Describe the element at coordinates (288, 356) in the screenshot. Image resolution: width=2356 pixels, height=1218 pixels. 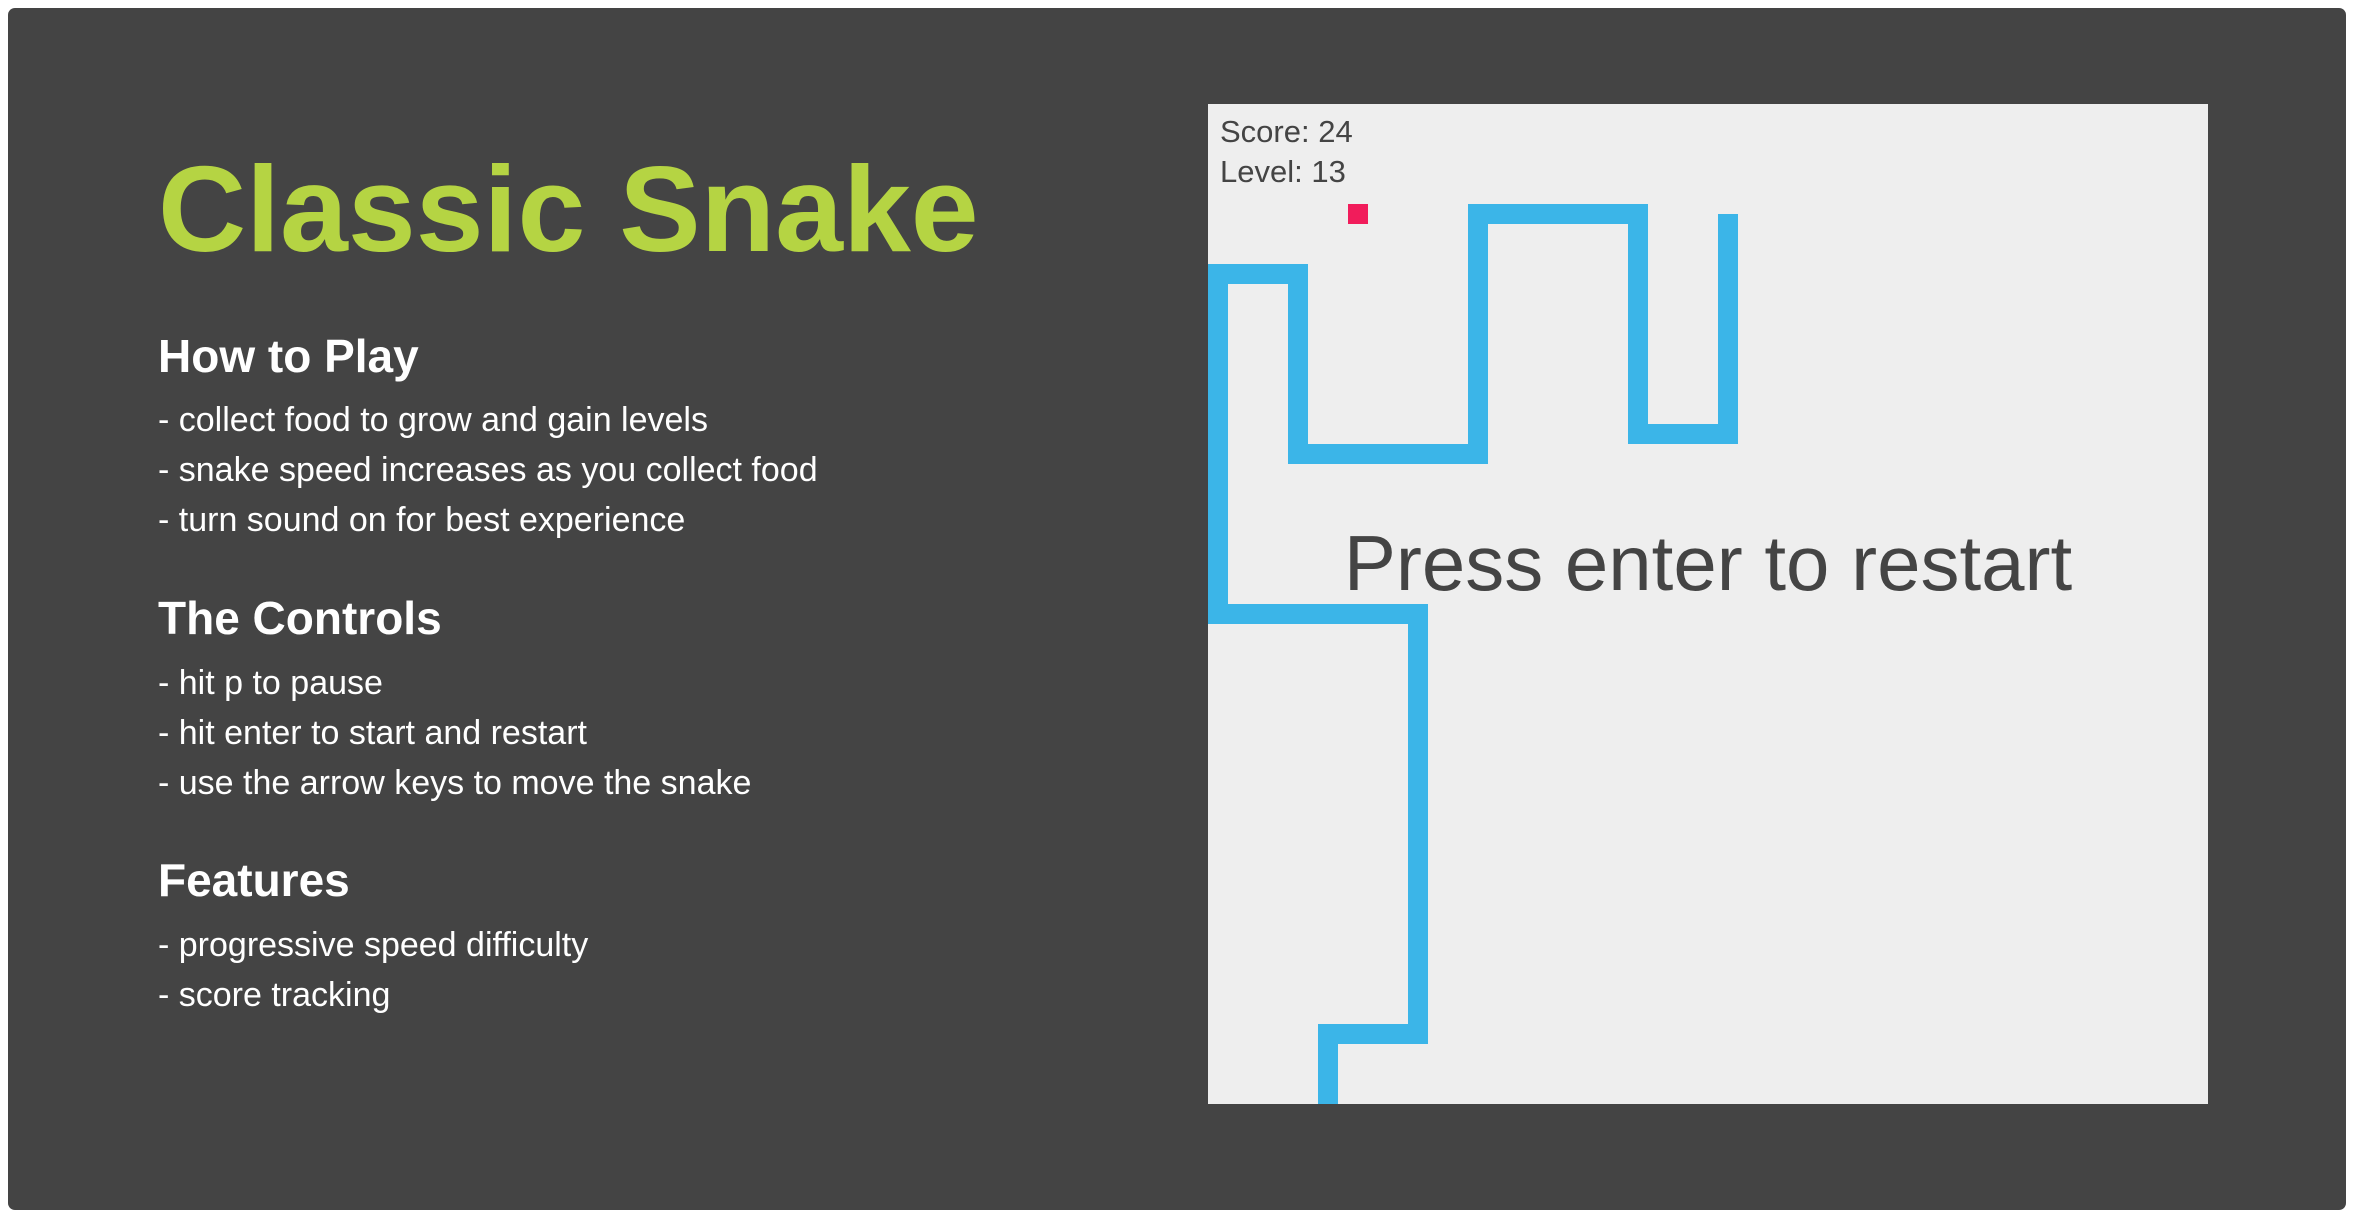
I see `how-to-play-heading: How to Play` at that location.